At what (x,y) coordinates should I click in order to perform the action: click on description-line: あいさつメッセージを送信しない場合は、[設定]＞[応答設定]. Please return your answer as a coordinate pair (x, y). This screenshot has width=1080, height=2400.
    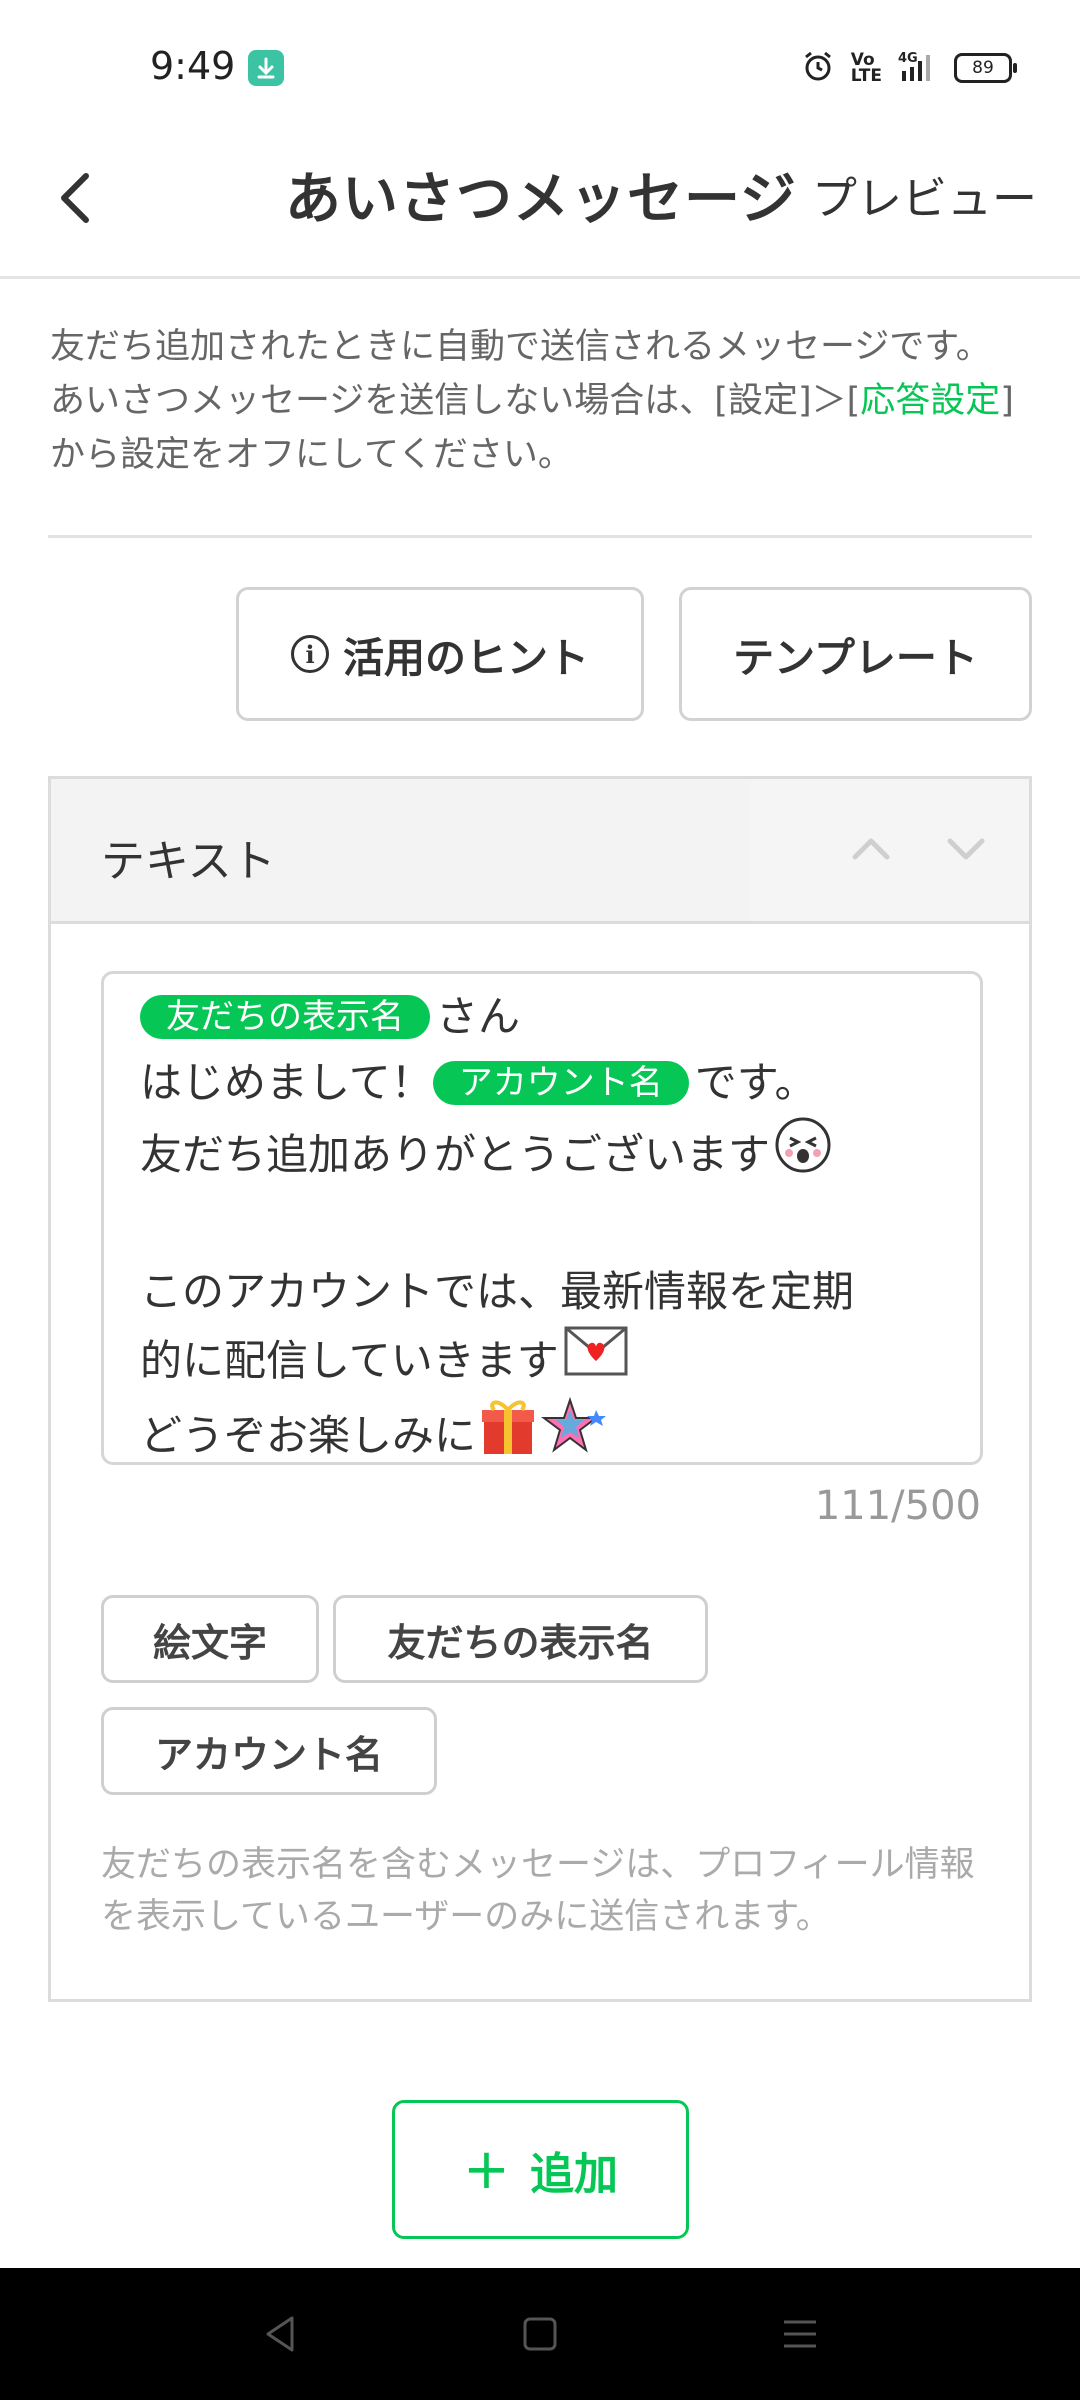
    Looking at the image, I should click on (532, 401).